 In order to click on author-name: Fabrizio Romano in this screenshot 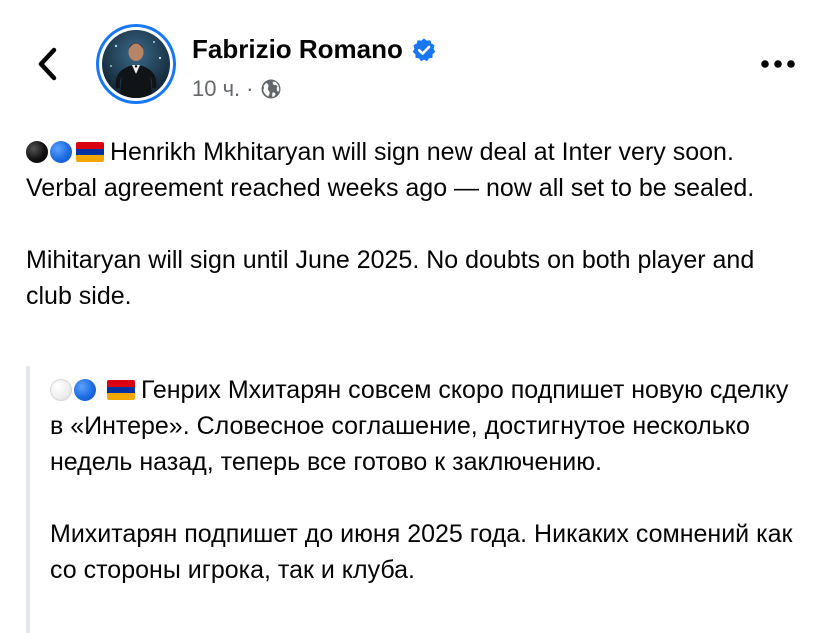, I will do `click(314, 49)`.